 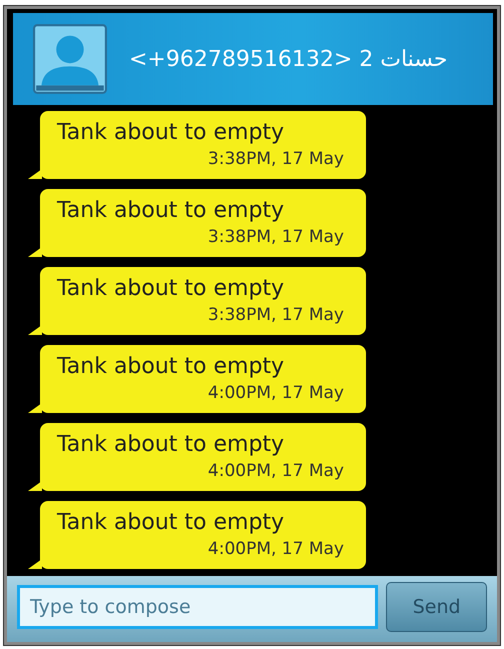 I want to click on avatar-icon, so click(x=70, y=59).